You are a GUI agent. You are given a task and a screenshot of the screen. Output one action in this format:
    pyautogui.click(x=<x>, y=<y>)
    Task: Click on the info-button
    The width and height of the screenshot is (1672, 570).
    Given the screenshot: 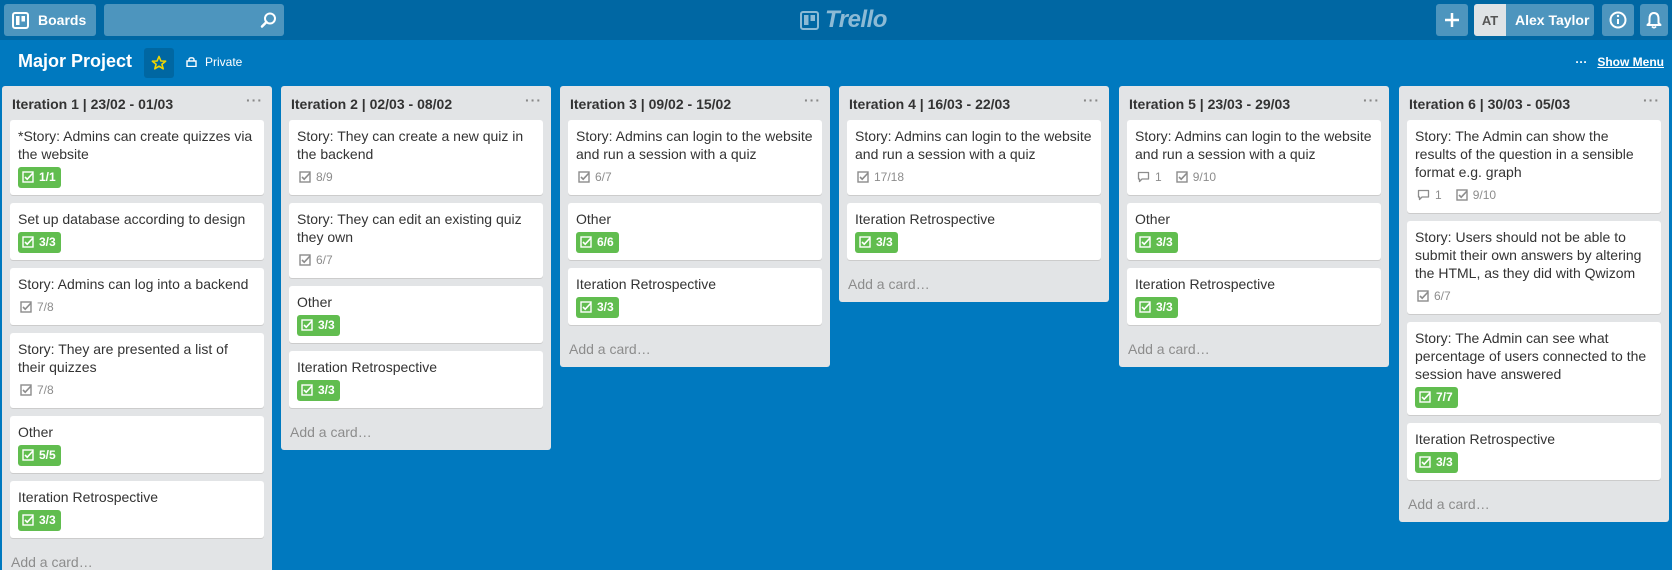 What is the action you would take?
    pyautogui.click(x=1618, y=20)
    